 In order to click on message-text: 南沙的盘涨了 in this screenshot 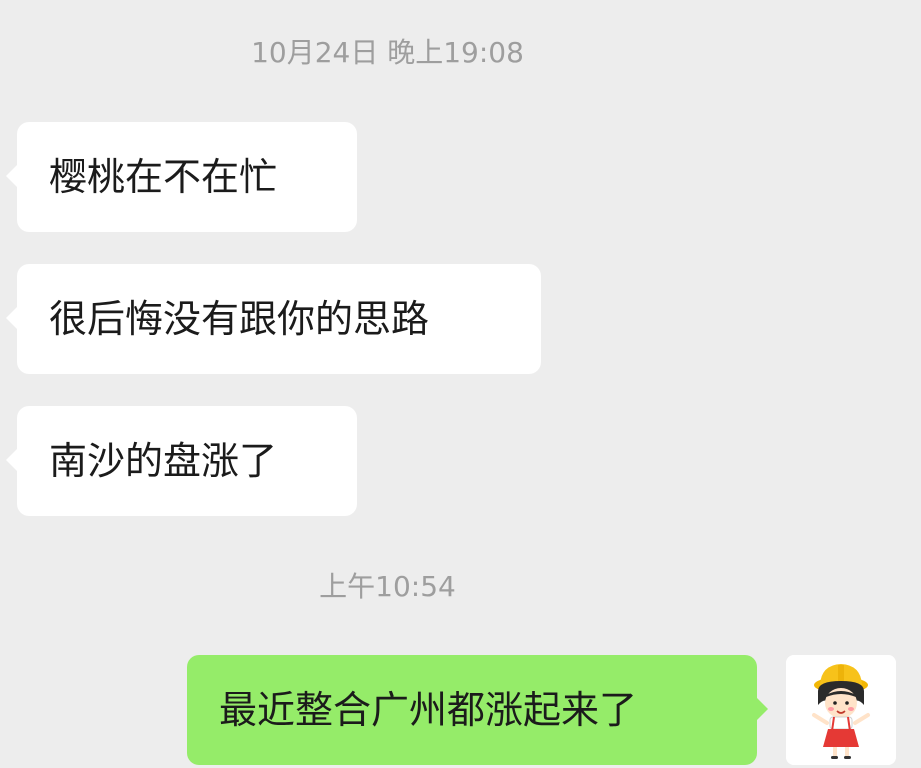, I will do `click(163, 461)`.